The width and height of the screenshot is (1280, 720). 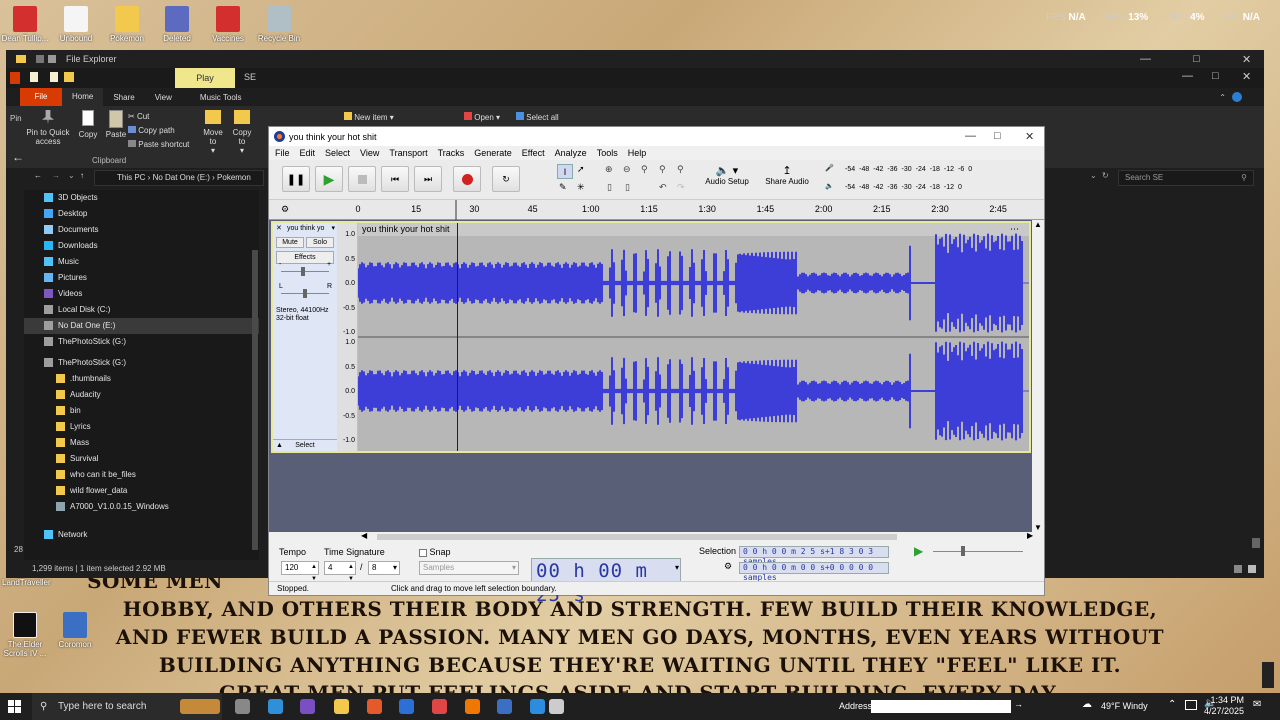 I want to click on menu-generate: Generate, so click(x=493, y=153).